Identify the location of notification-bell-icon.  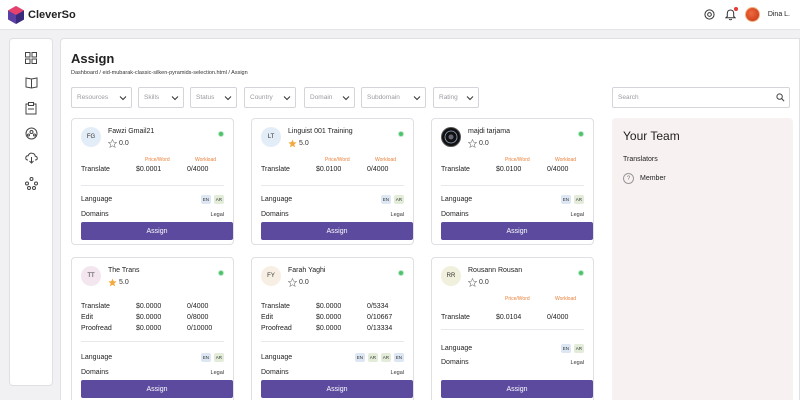
(731, 14).